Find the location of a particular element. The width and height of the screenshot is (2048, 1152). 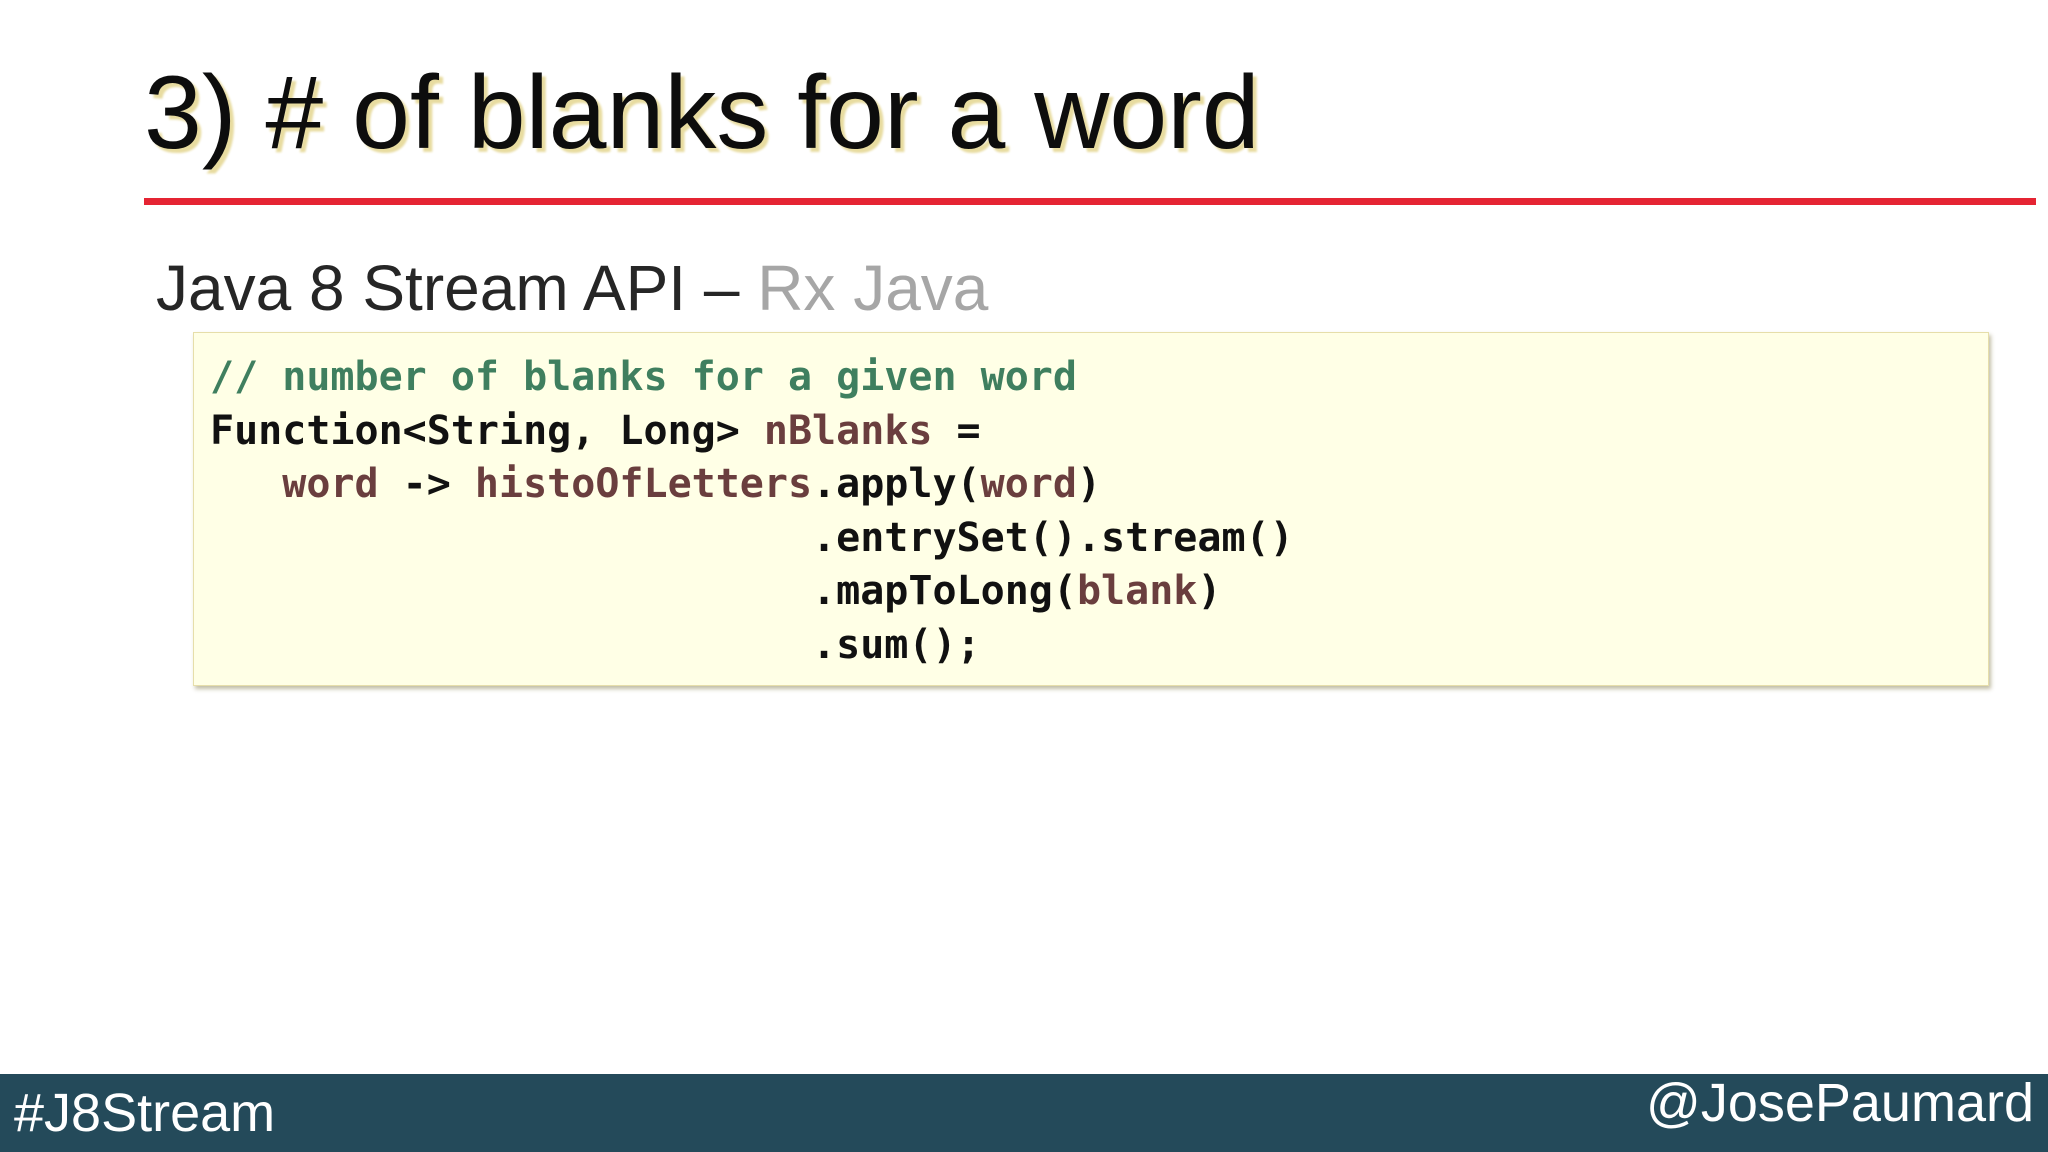

code-line: .entrySet().stream() is located at coordinates (1099, 539).